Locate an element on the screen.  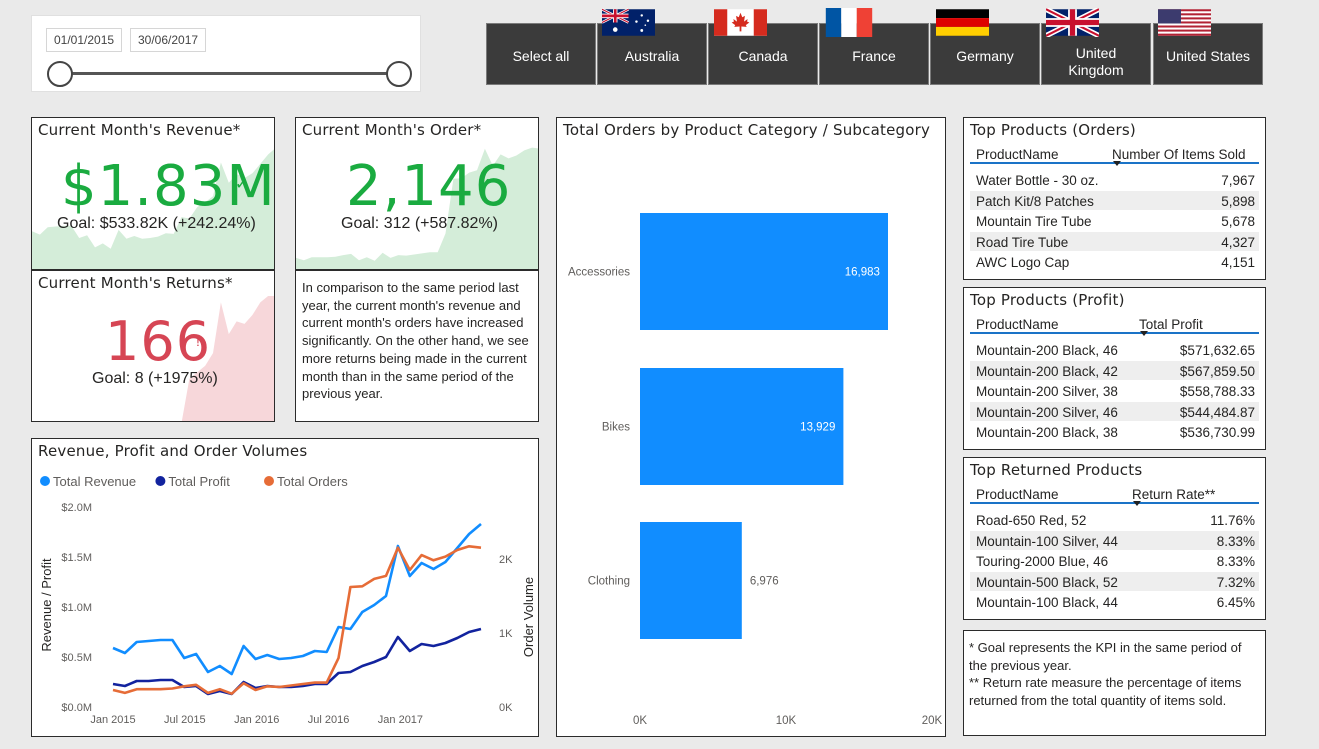
start-date-input: 01/01/2015 is located at coordinates (84, 40).